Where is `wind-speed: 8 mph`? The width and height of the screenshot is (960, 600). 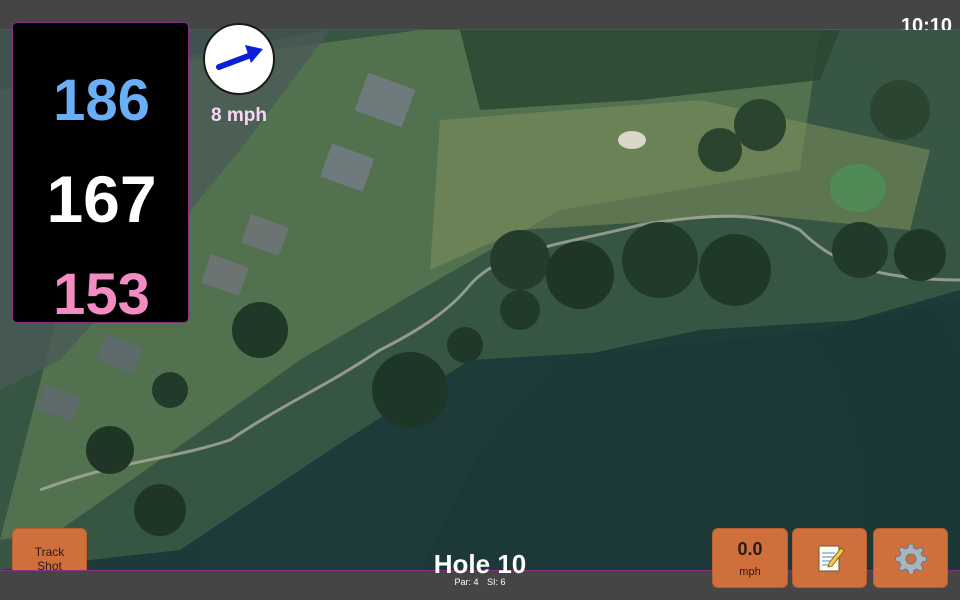
wind-speed: 8 mph is located at coordinates (239, 115).